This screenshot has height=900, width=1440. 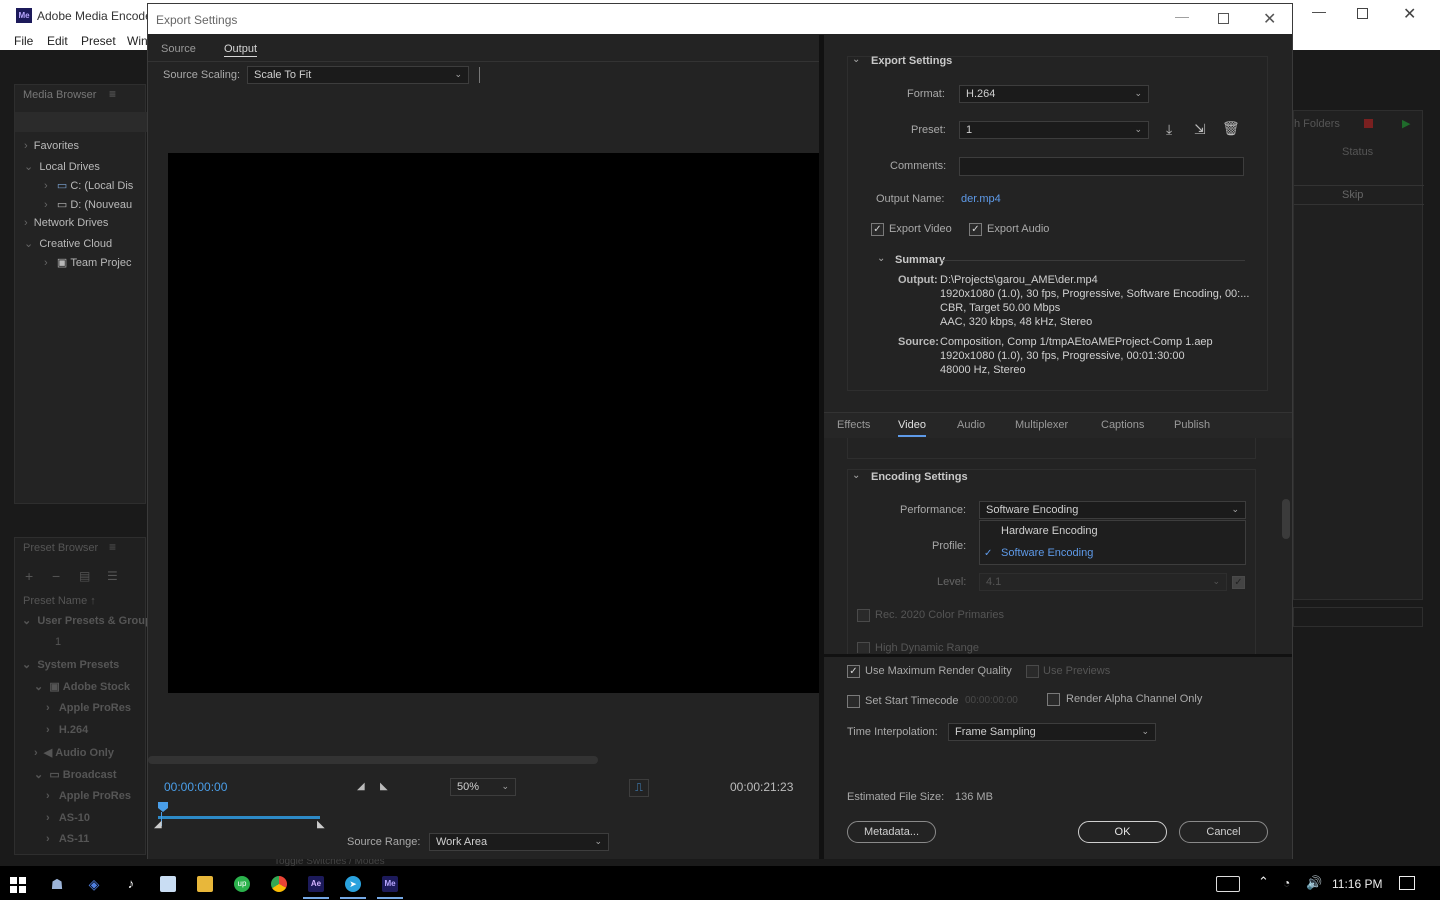 What do you see at coordinates (321, 824) in the screenshot?
I see `out-point-marker-icon: ◣` at bounding box center [321, 824].